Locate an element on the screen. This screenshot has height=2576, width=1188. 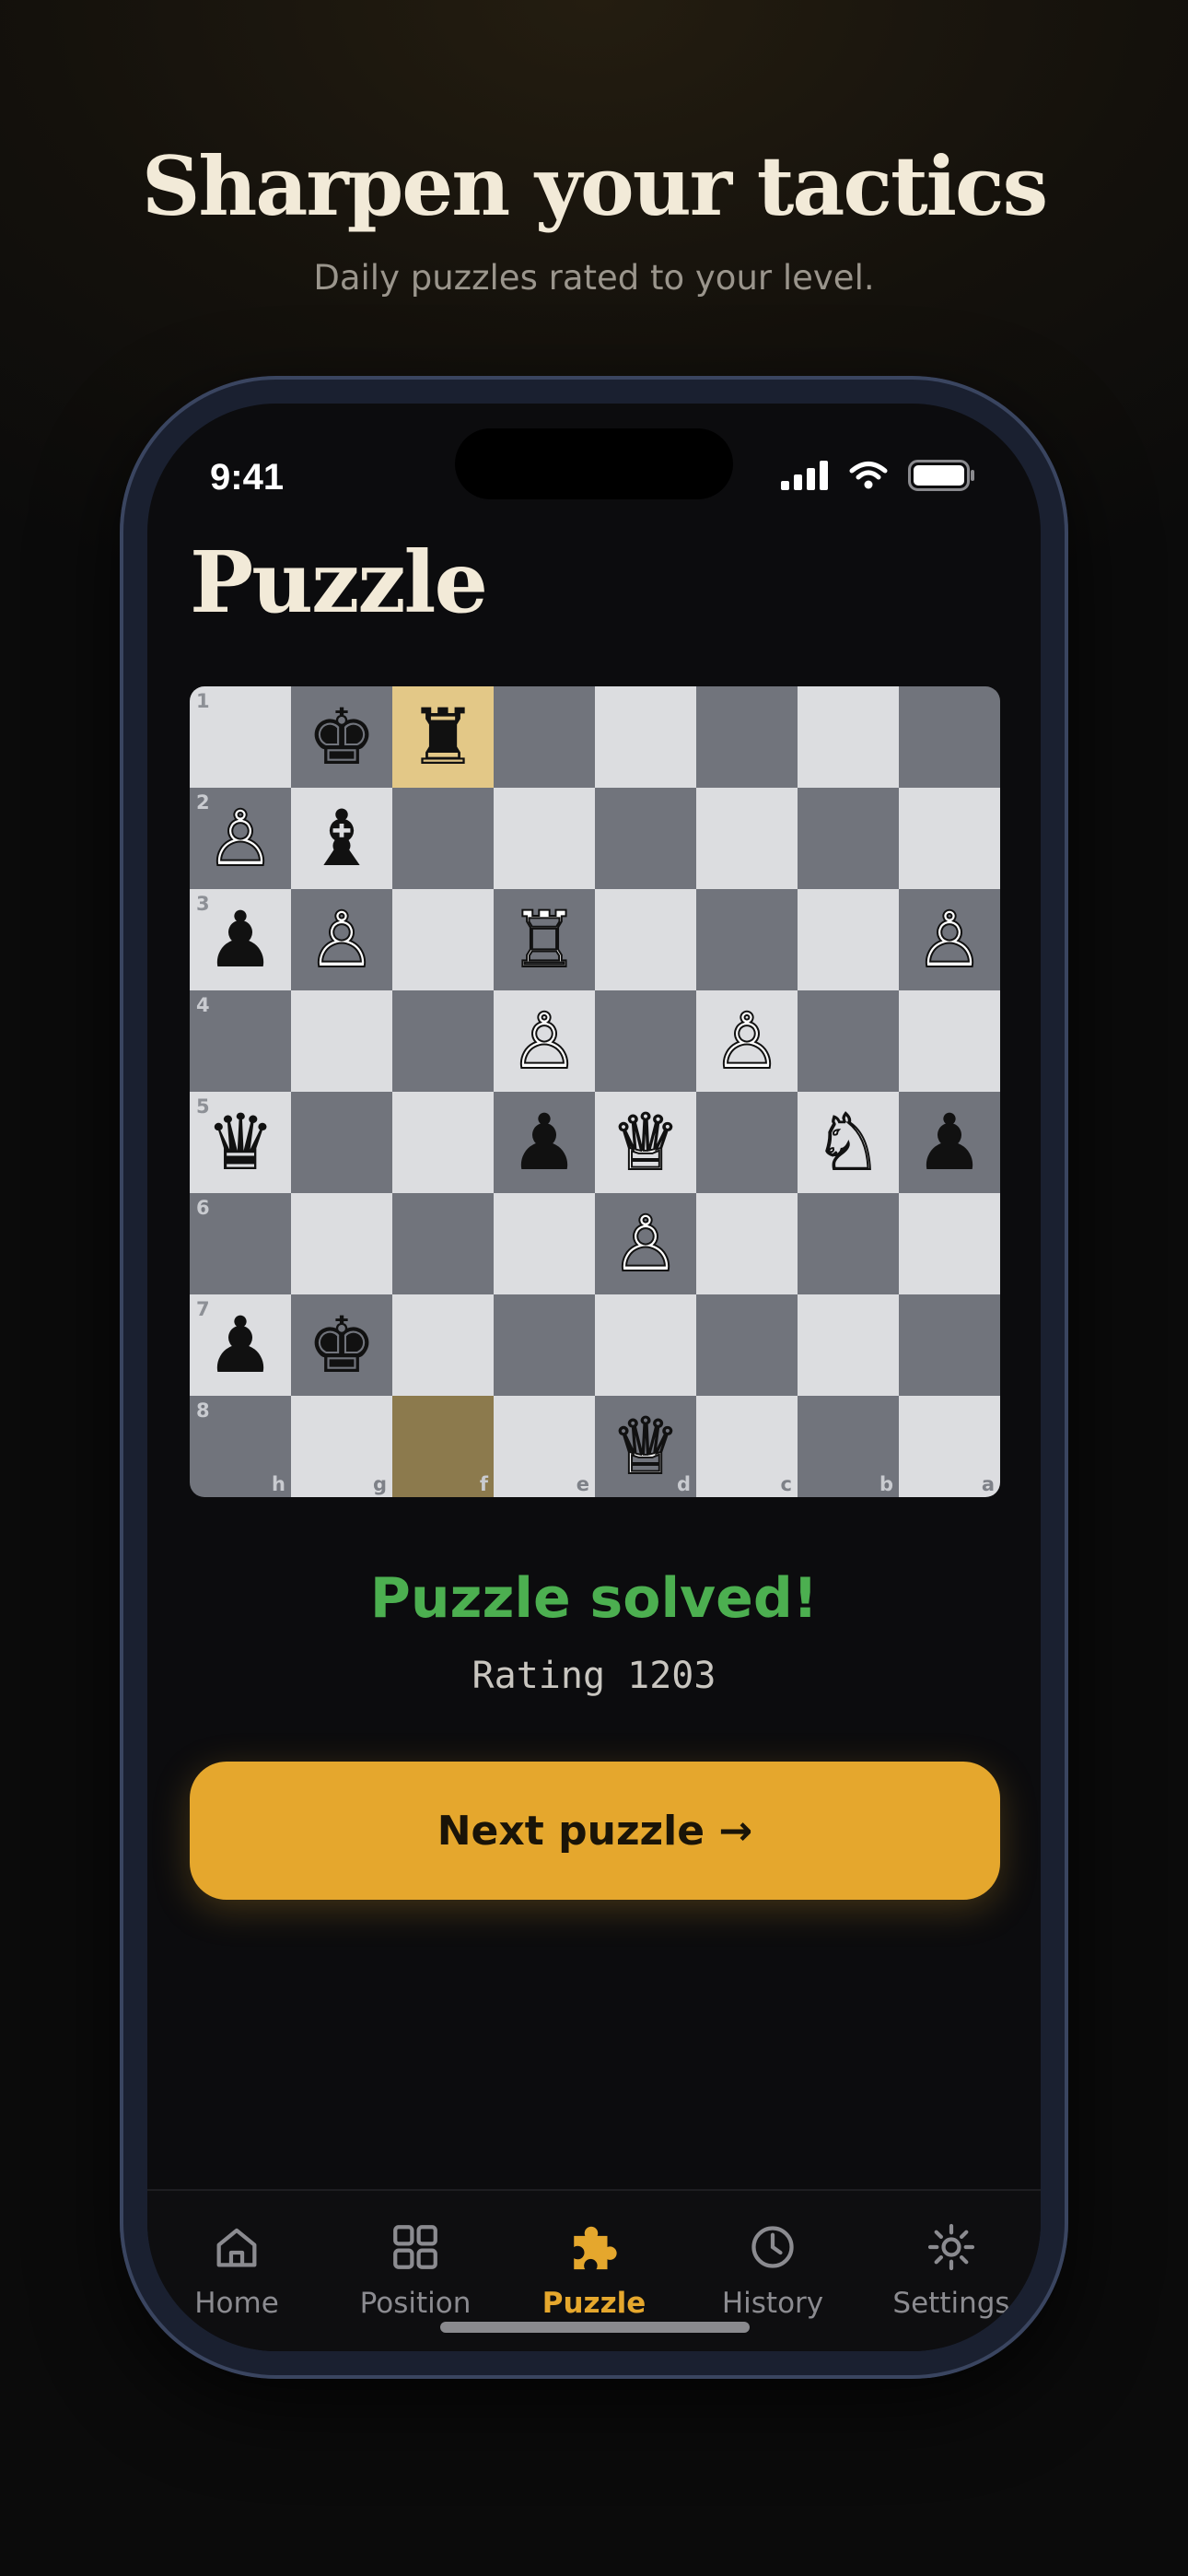
square-a4 is located at coordinates (949, 1041).